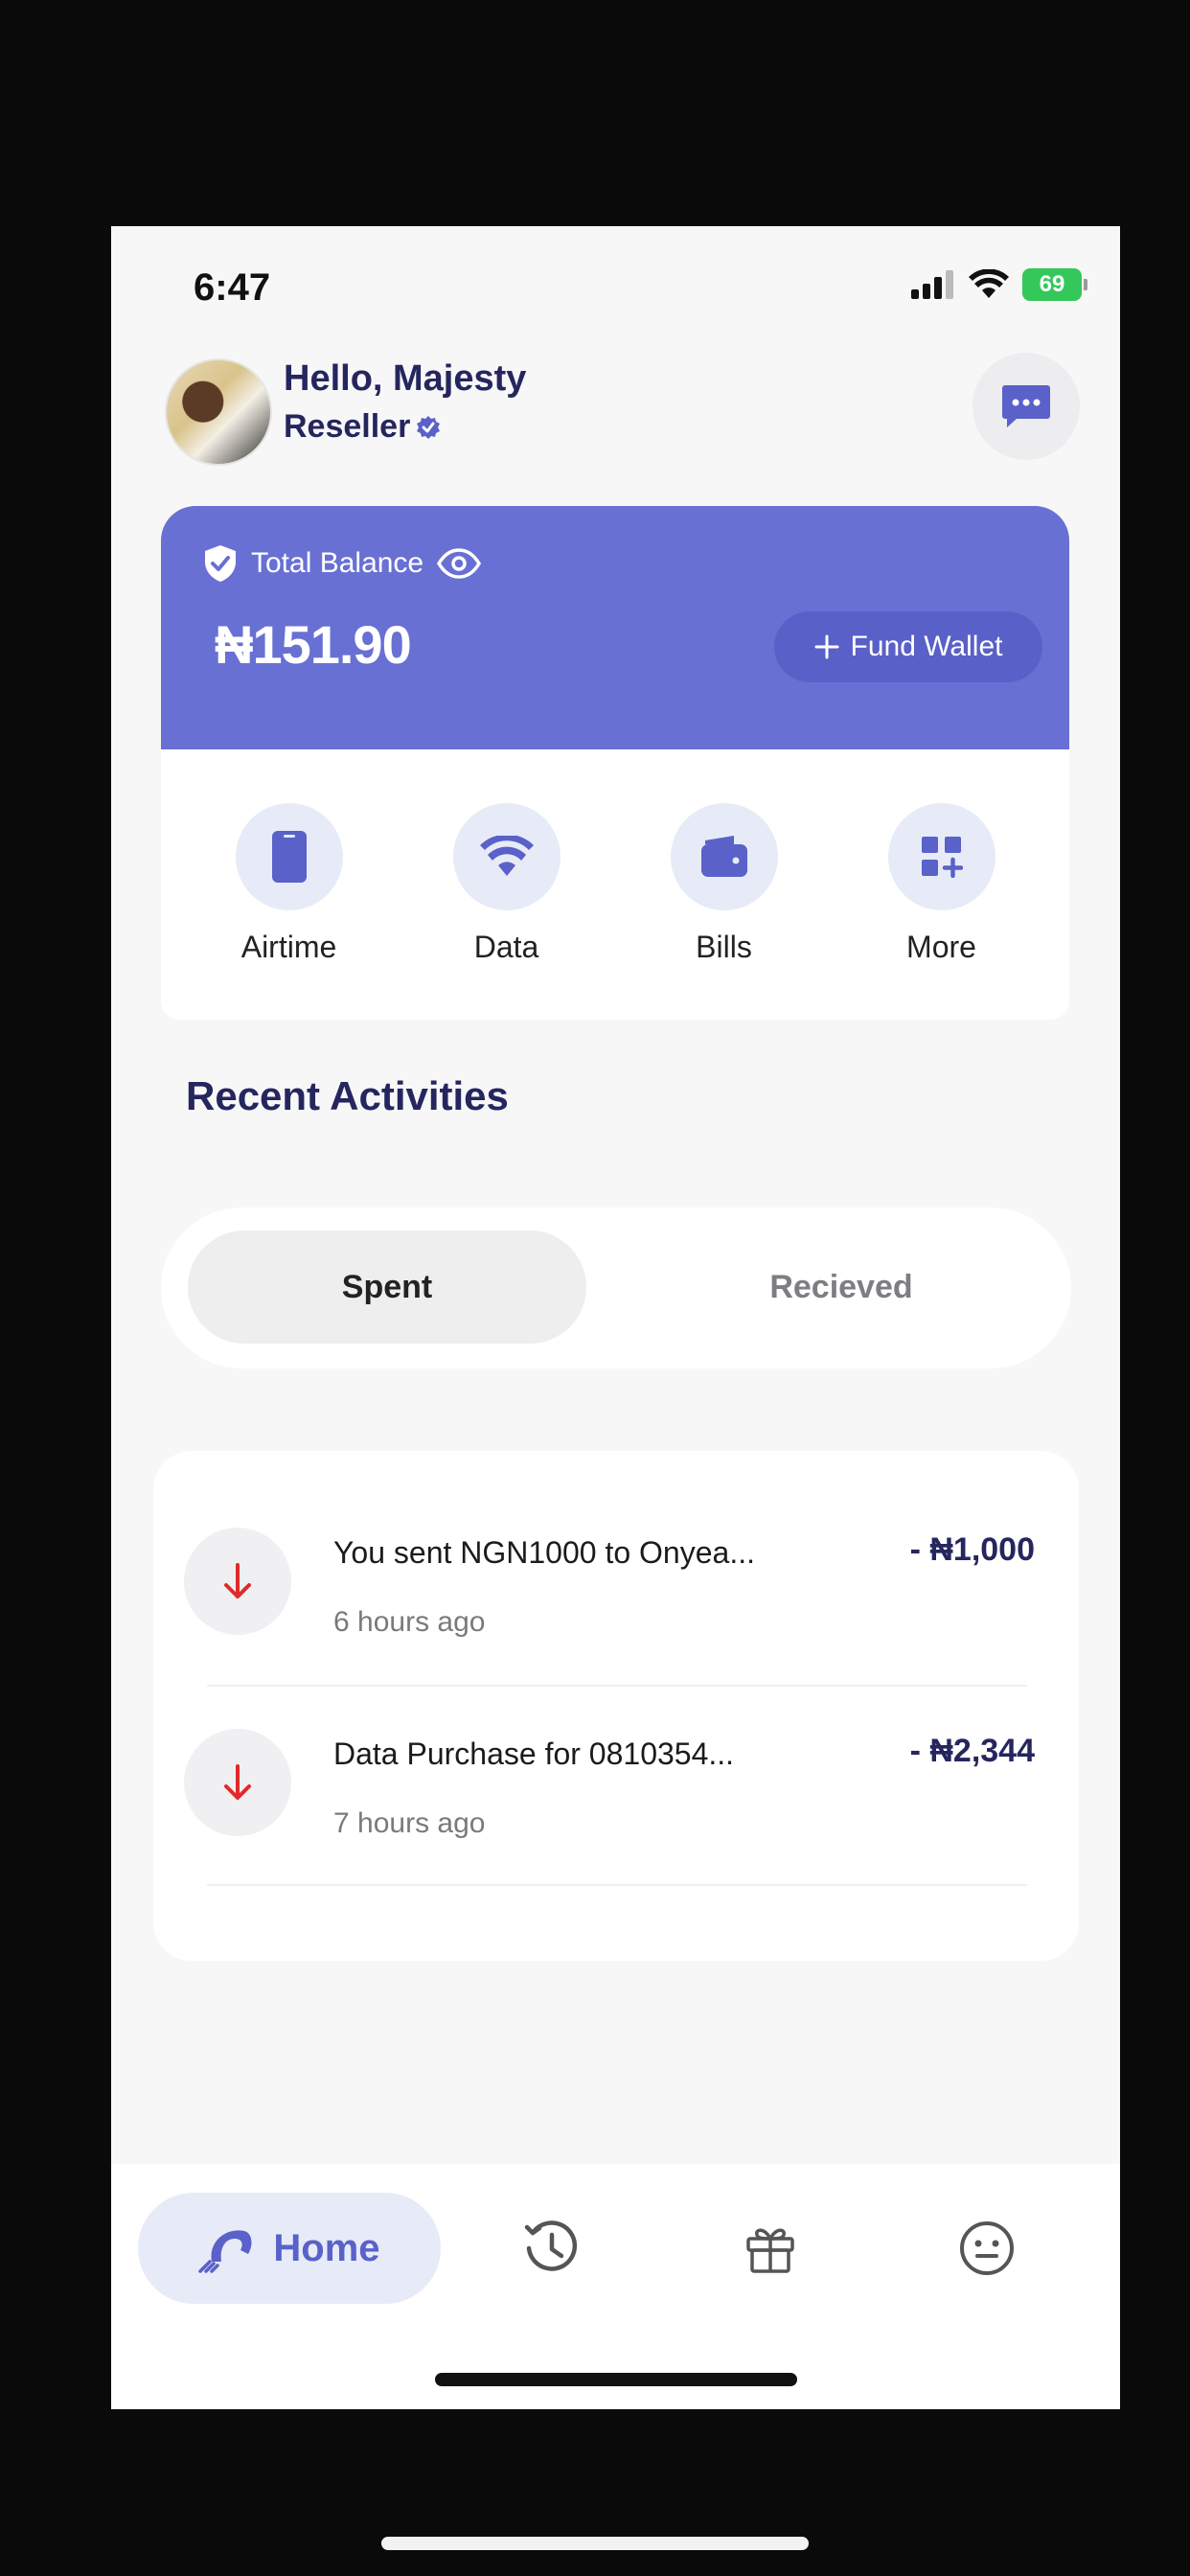  I want to click on home-indicator, so click(616, 2379).